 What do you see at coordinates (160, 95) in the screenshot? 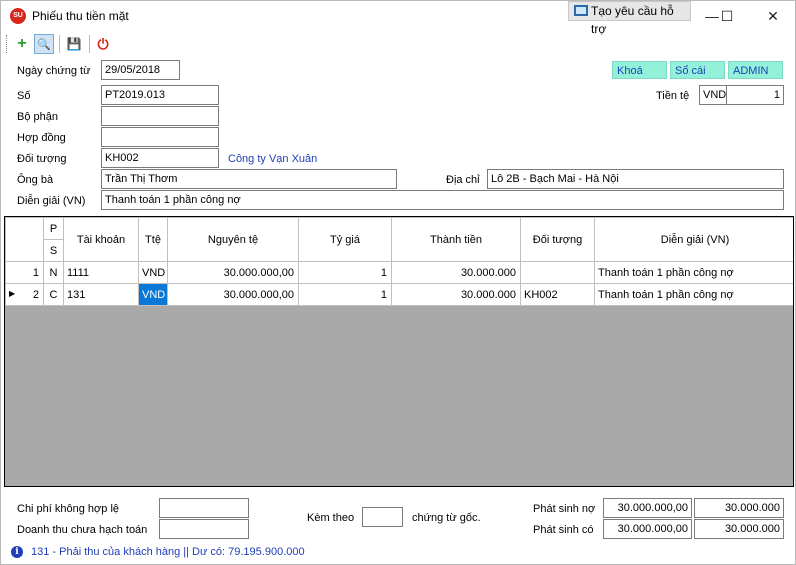
I see `number-field: PT2019.013` at bounding box center [160, 95].